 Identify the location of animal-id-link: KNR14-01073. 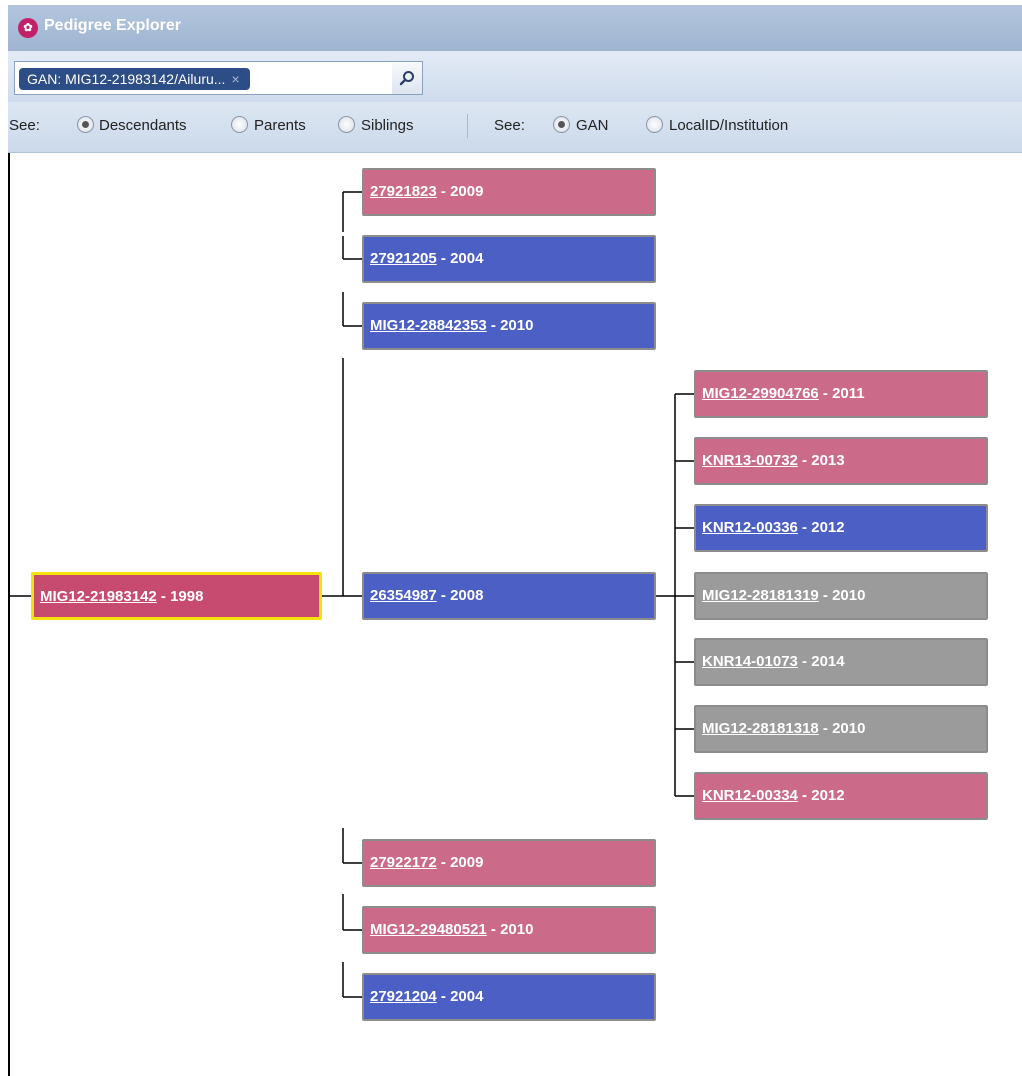
(750, 661).